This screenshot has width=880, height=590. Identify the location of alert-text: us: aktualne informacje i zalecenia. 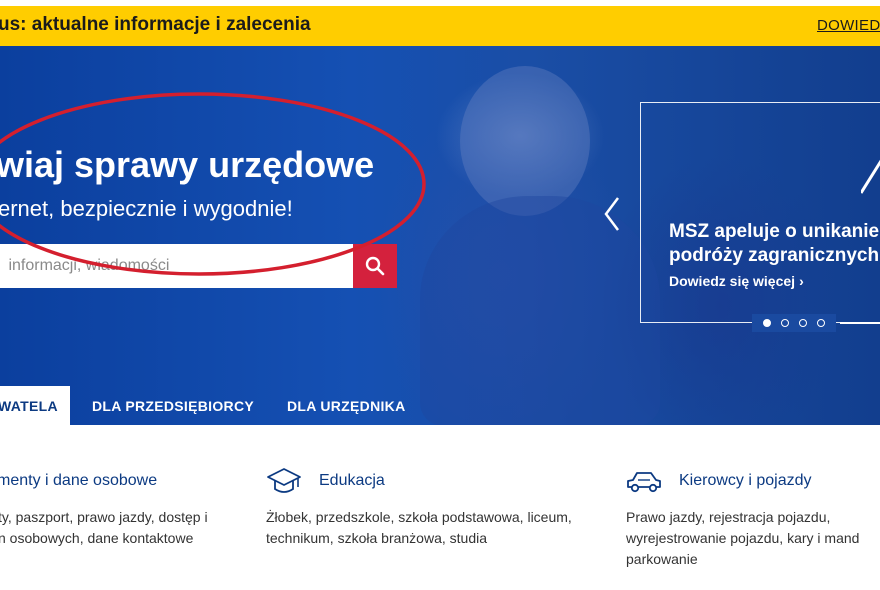
(155, 24).